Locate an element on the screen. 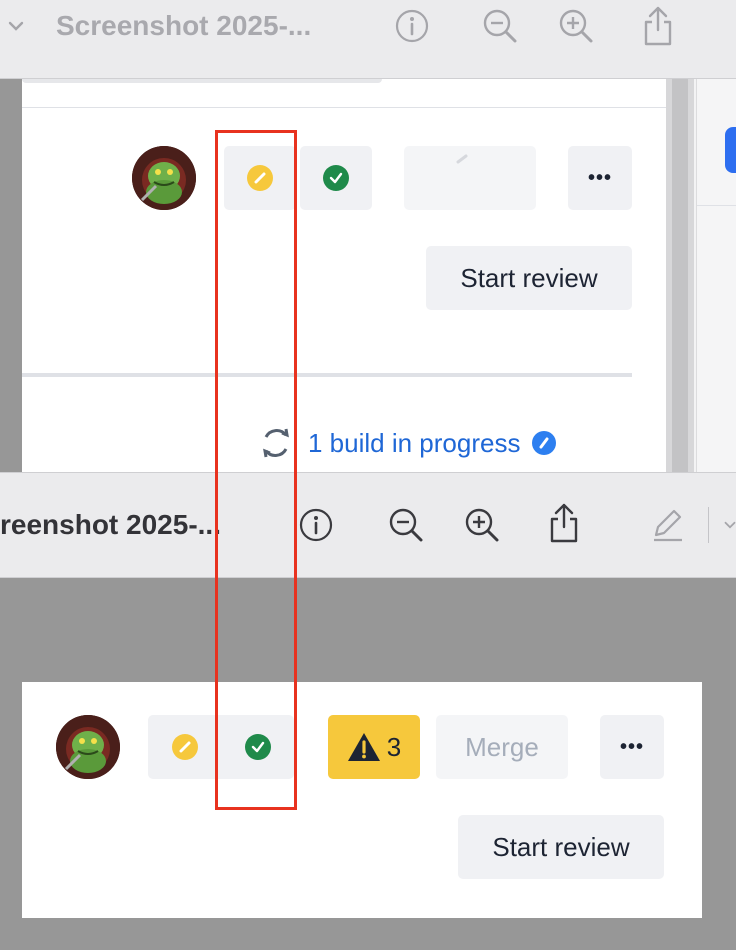  build-status: 1 build in progress is located at coordinates (428, 443).